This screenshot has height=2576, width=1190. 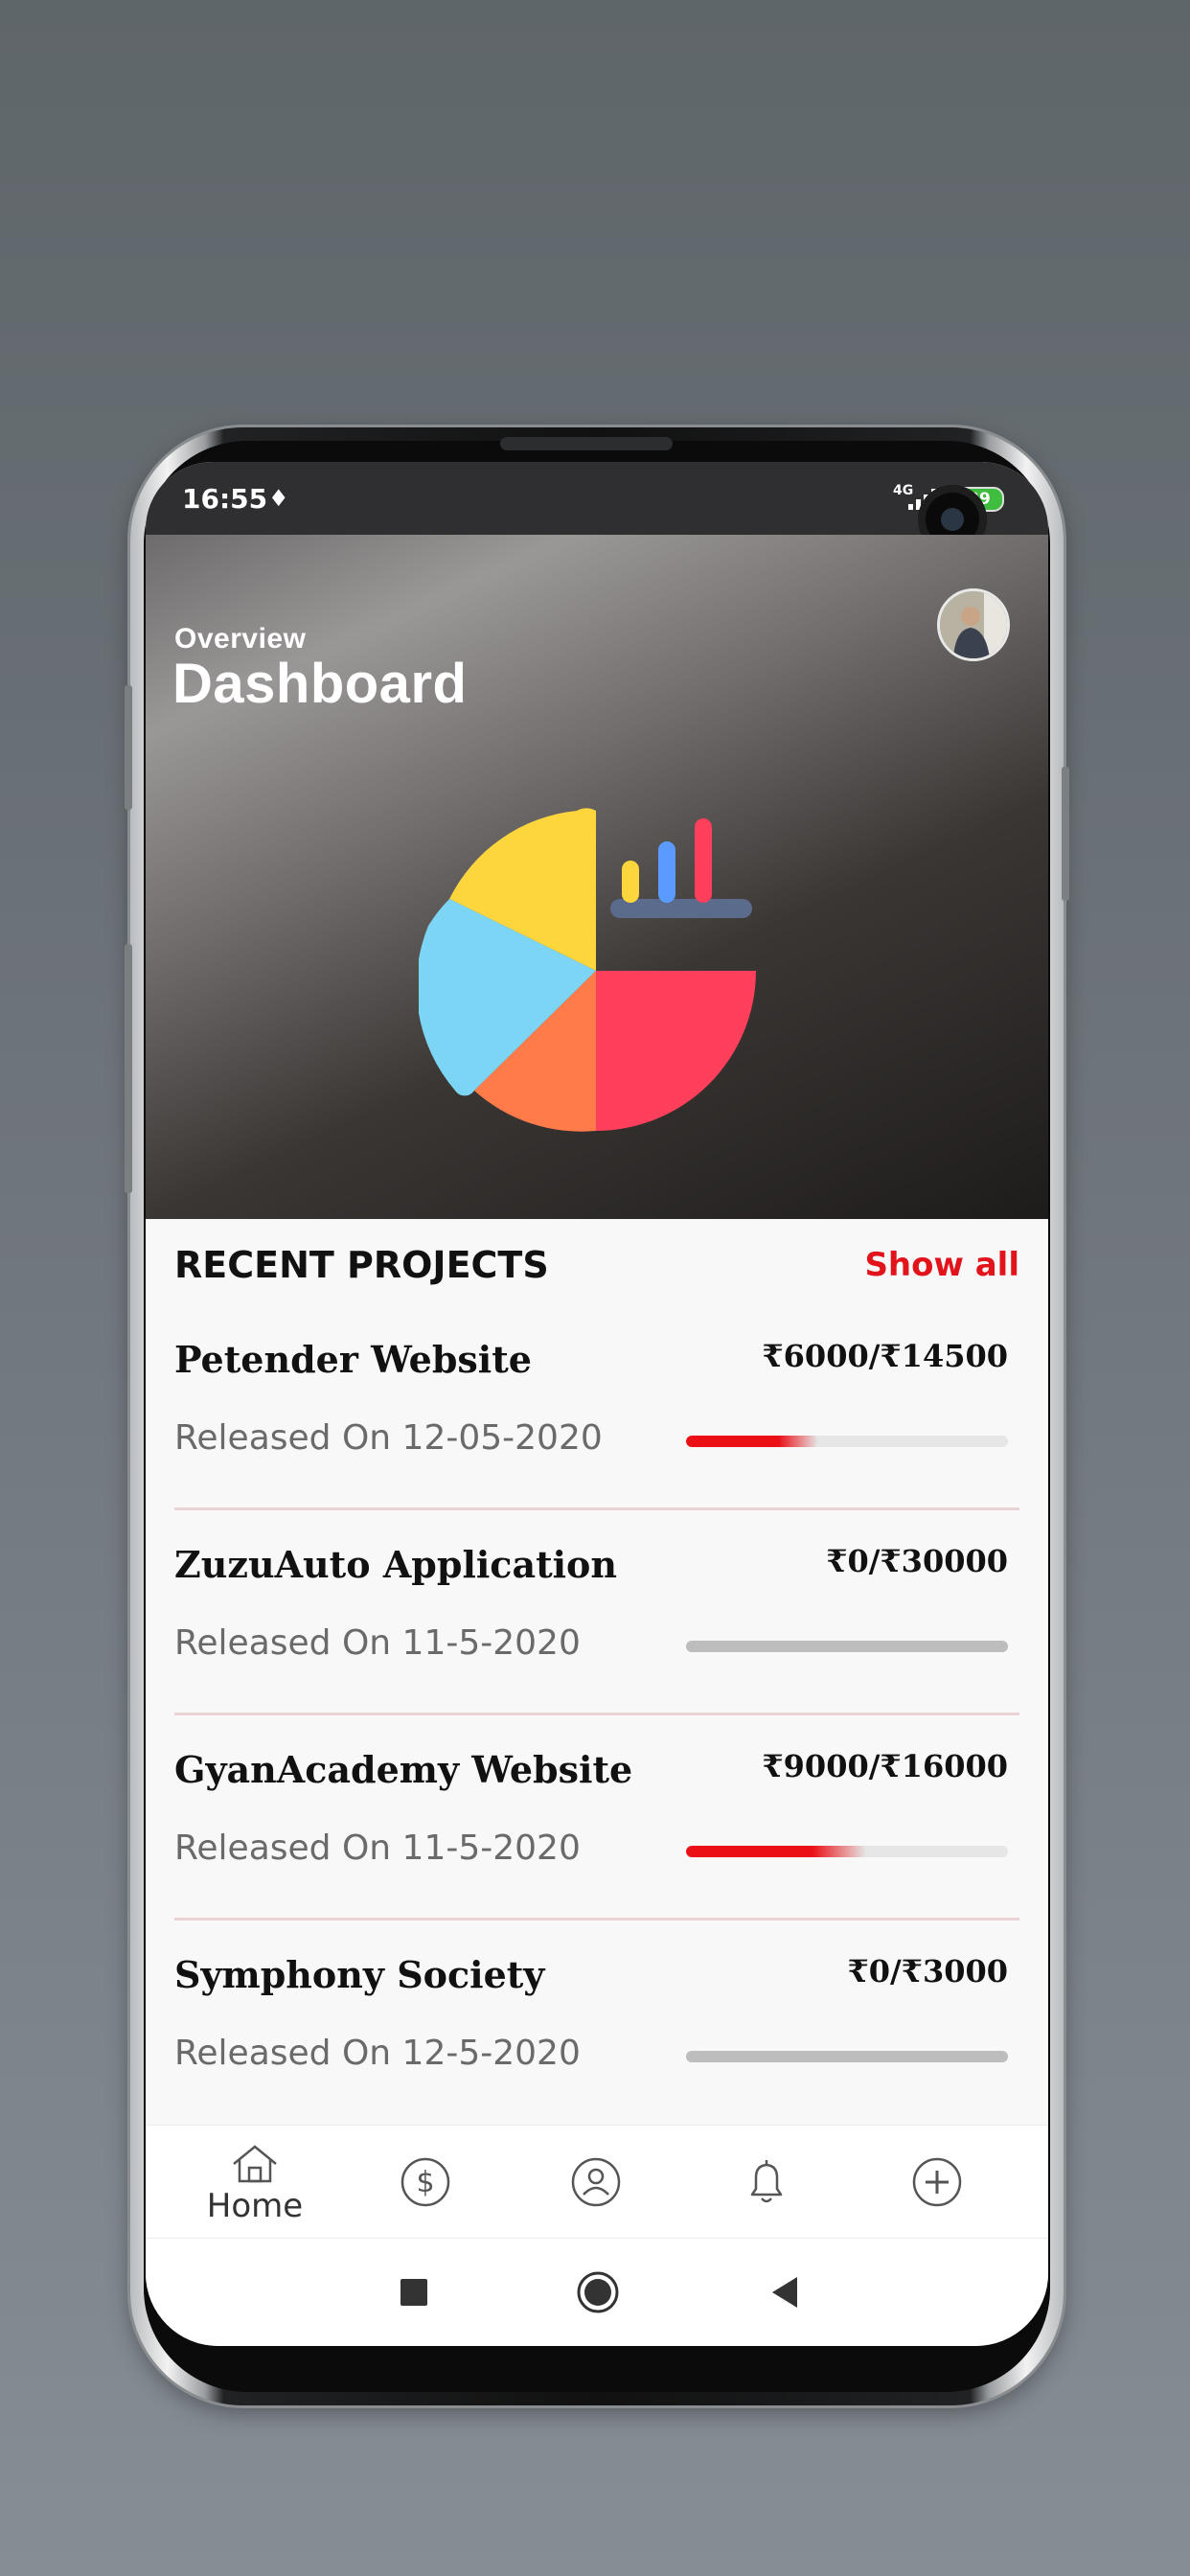 I want to click on tab-notifications, so click(x=766, y=2182).